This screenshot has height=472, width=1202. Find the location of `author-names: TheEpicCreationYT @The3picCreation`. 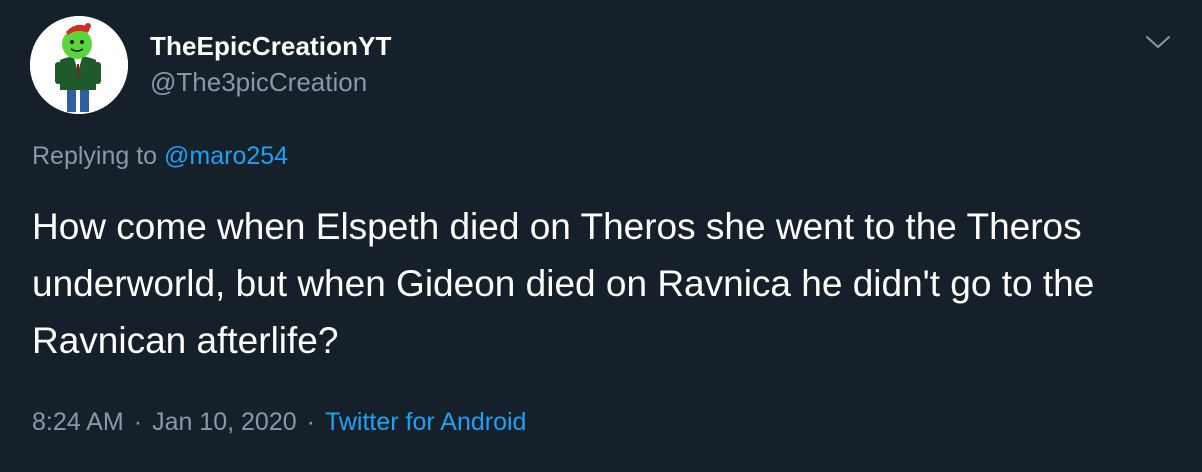

author-names: TheEpicCreationYT @The3picCreation is located at coordinates (271, 64).